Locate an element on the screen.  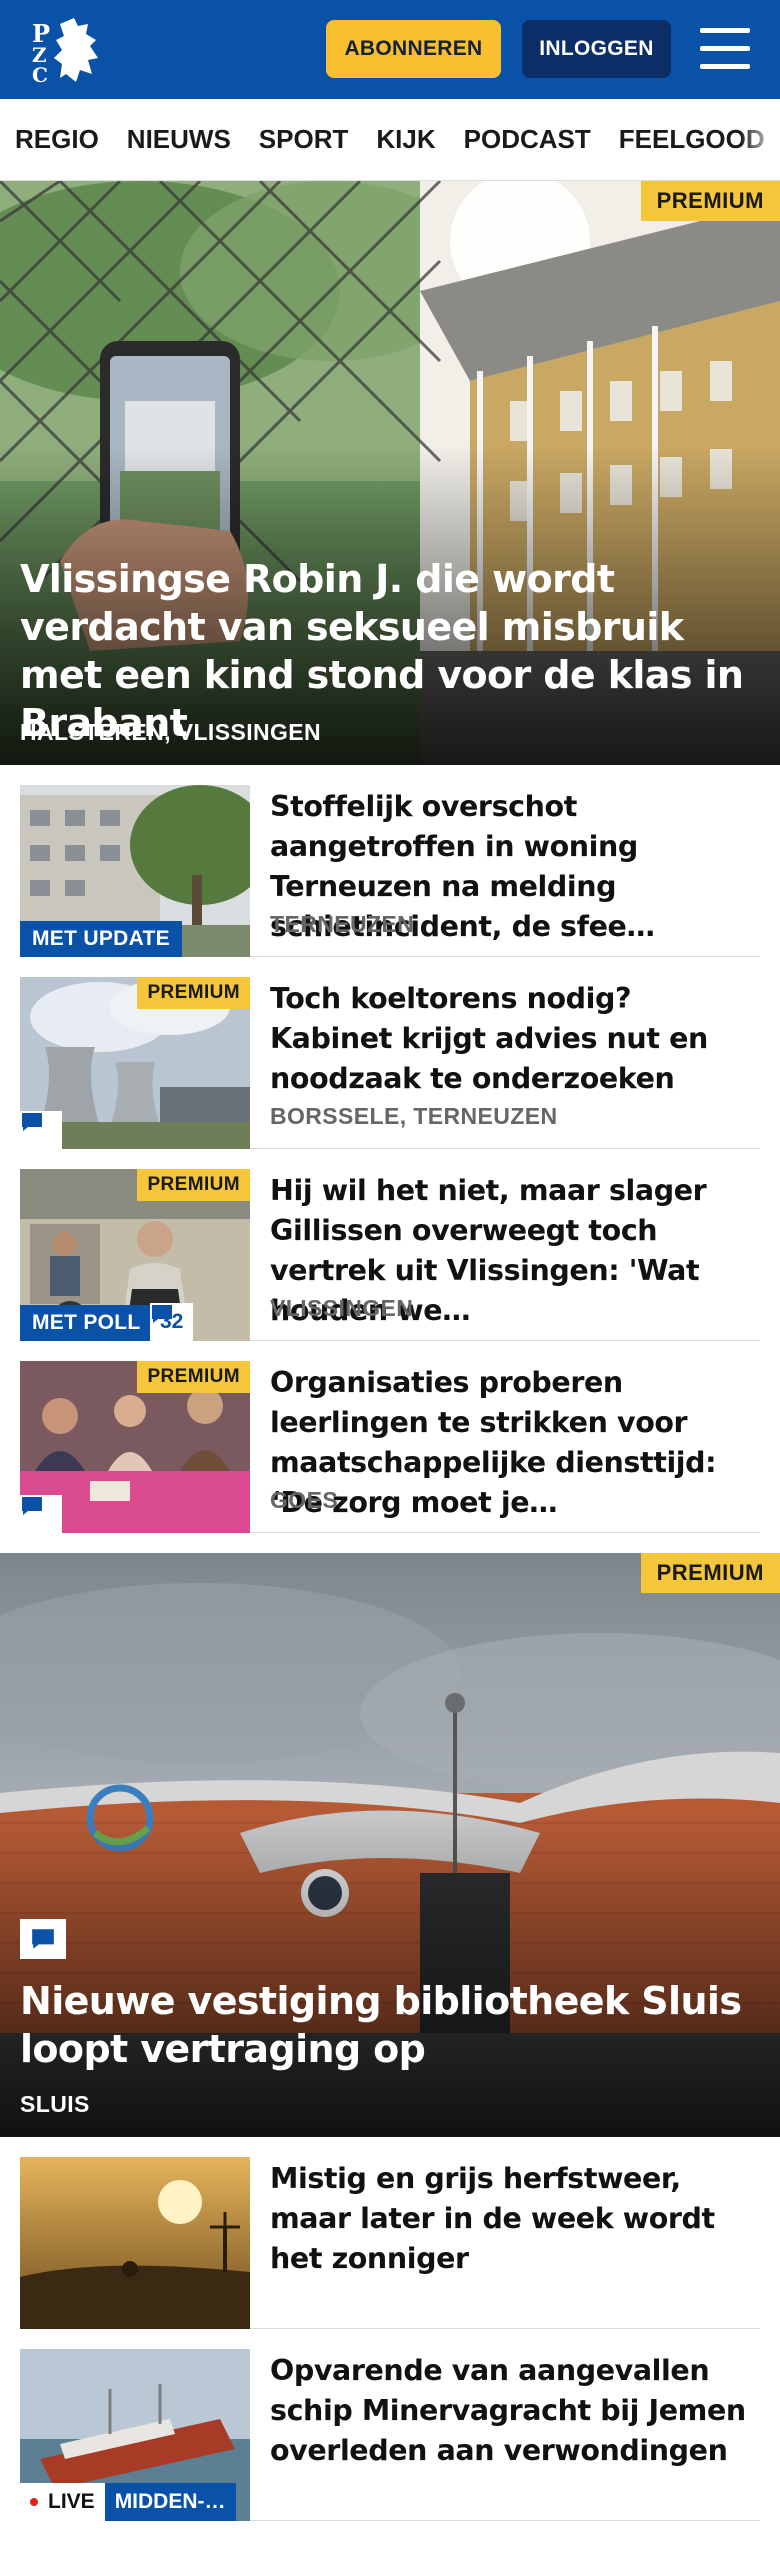
svg-text: C is located at coordinates (40, 74).